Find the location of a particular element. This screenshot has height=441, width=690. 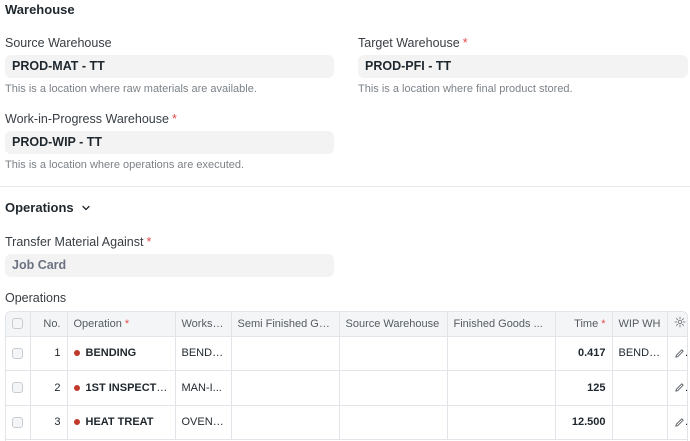

table-row: 2 1ST INSPECTION MAN-I... 125 is located at coordinates (346, 388).